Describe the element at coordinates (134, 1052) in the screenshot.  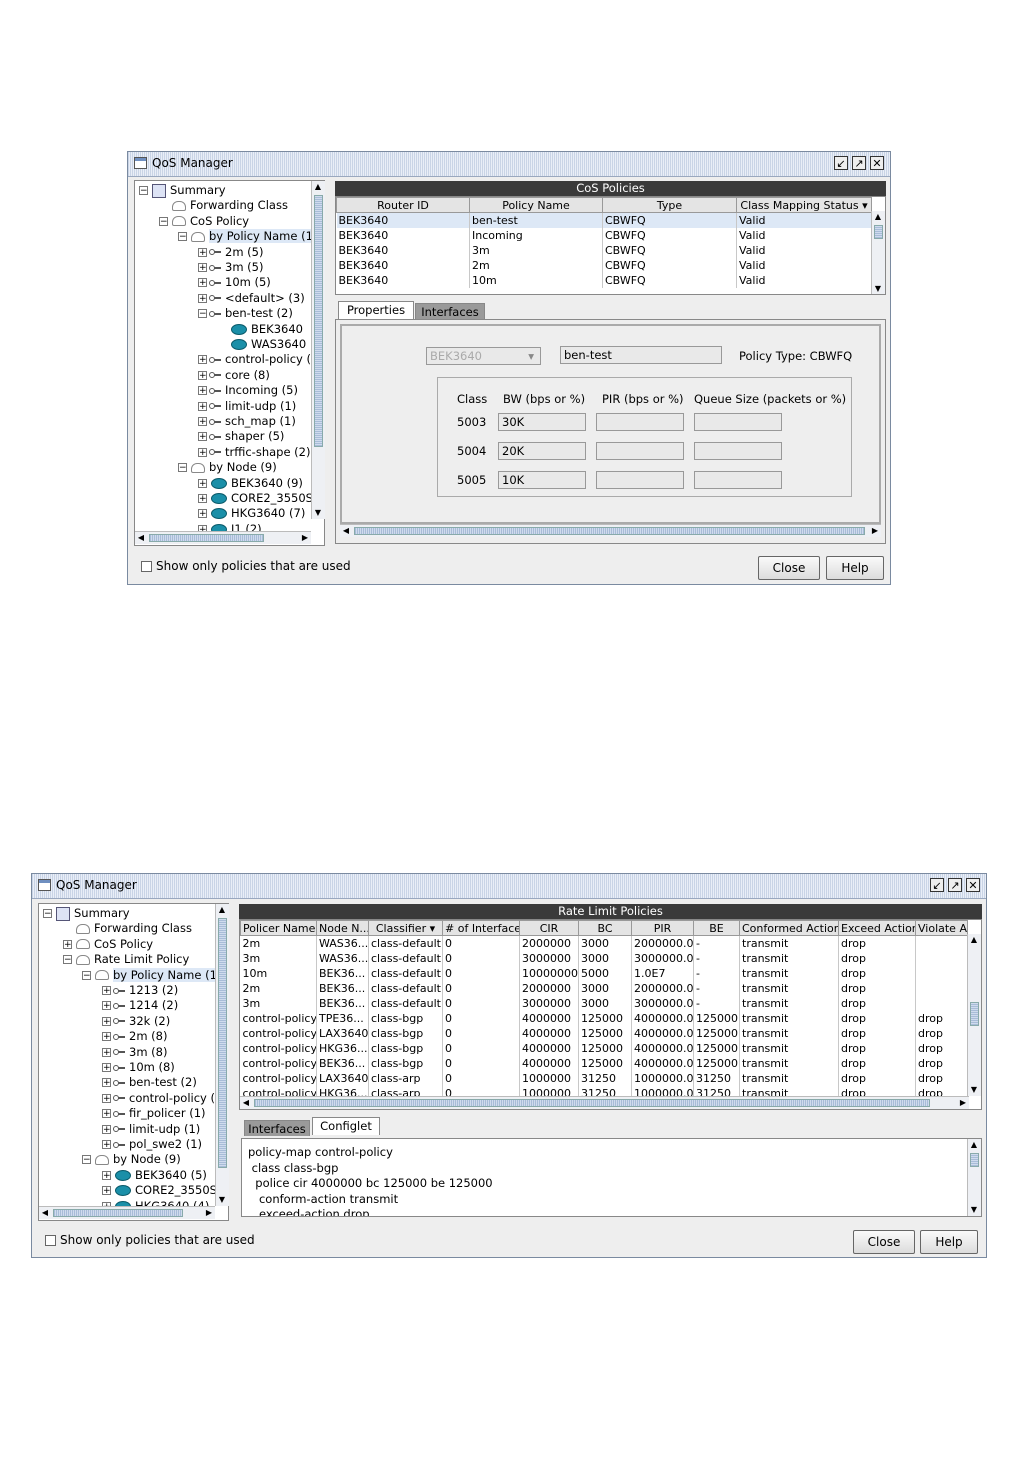
I see `tree-item: +3m (8)` at that location.